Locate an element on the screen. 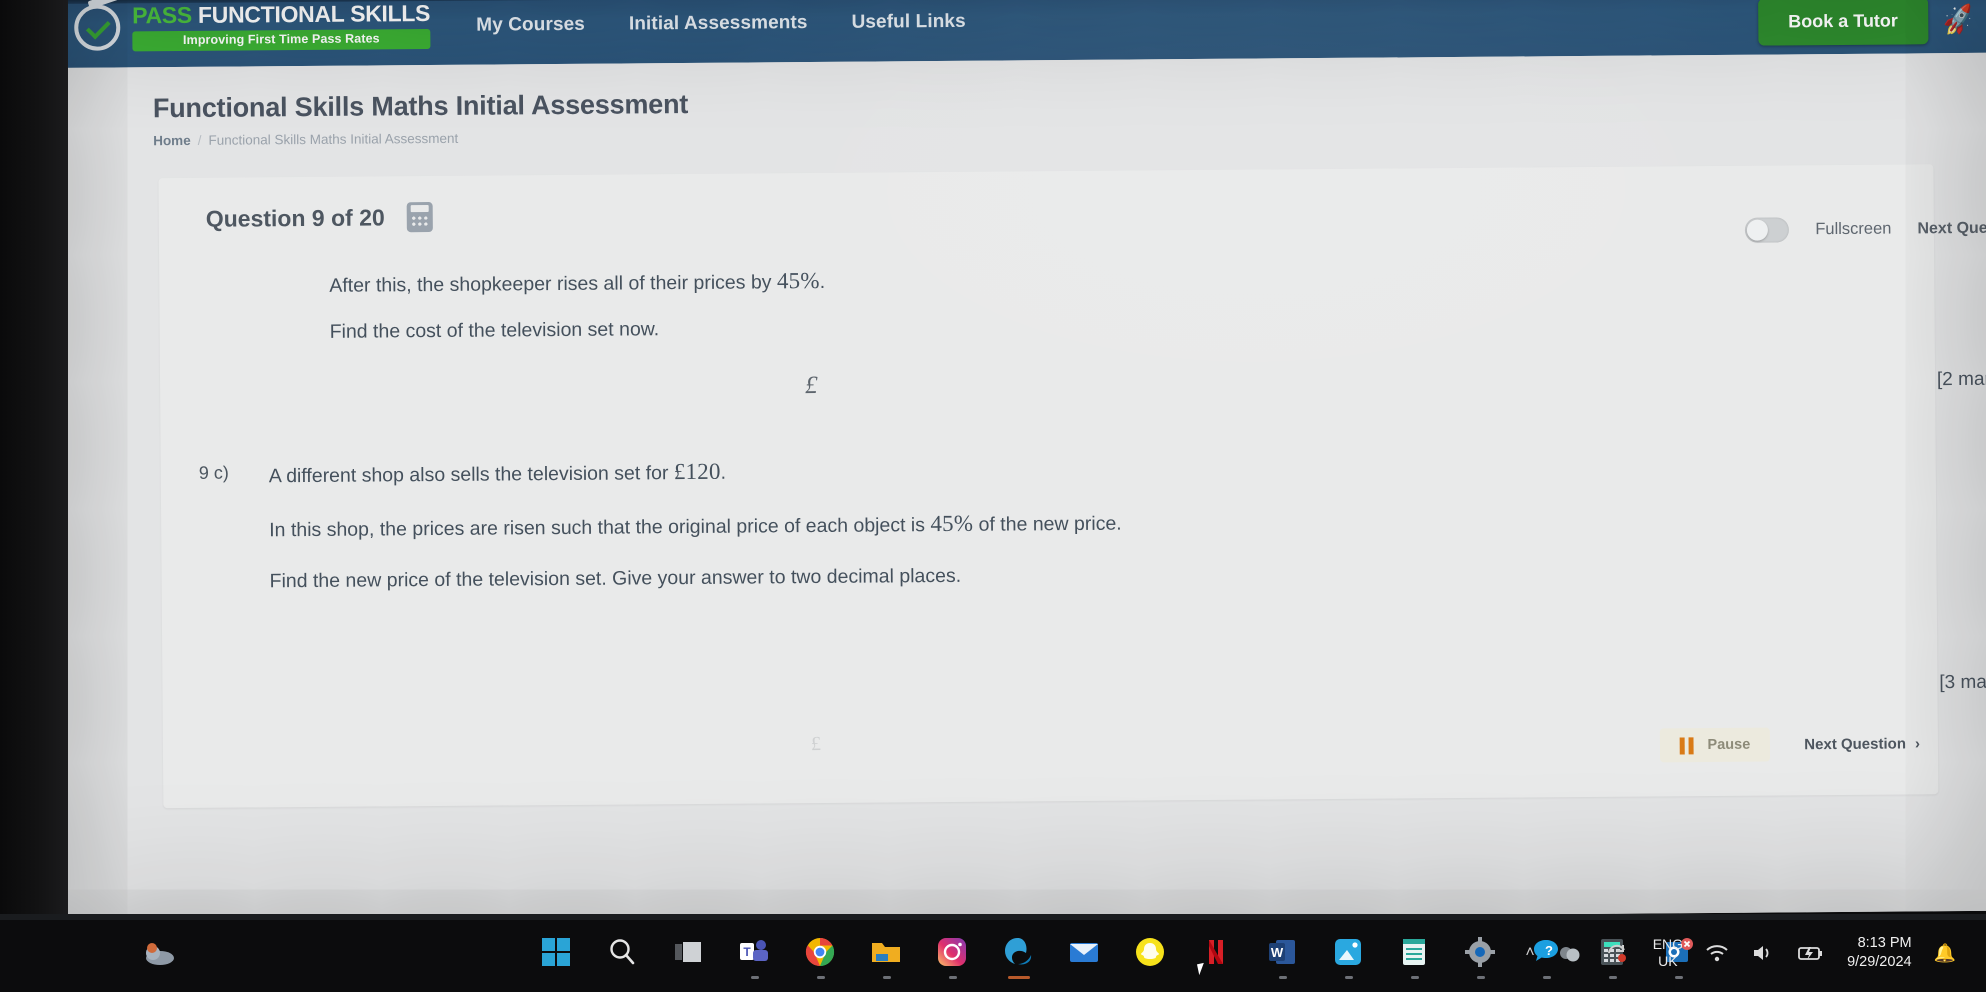 This screenshot has width=1986, height=992. clock: 8:13 PM 9/29/2024 is located at coordinates (1879, 953).